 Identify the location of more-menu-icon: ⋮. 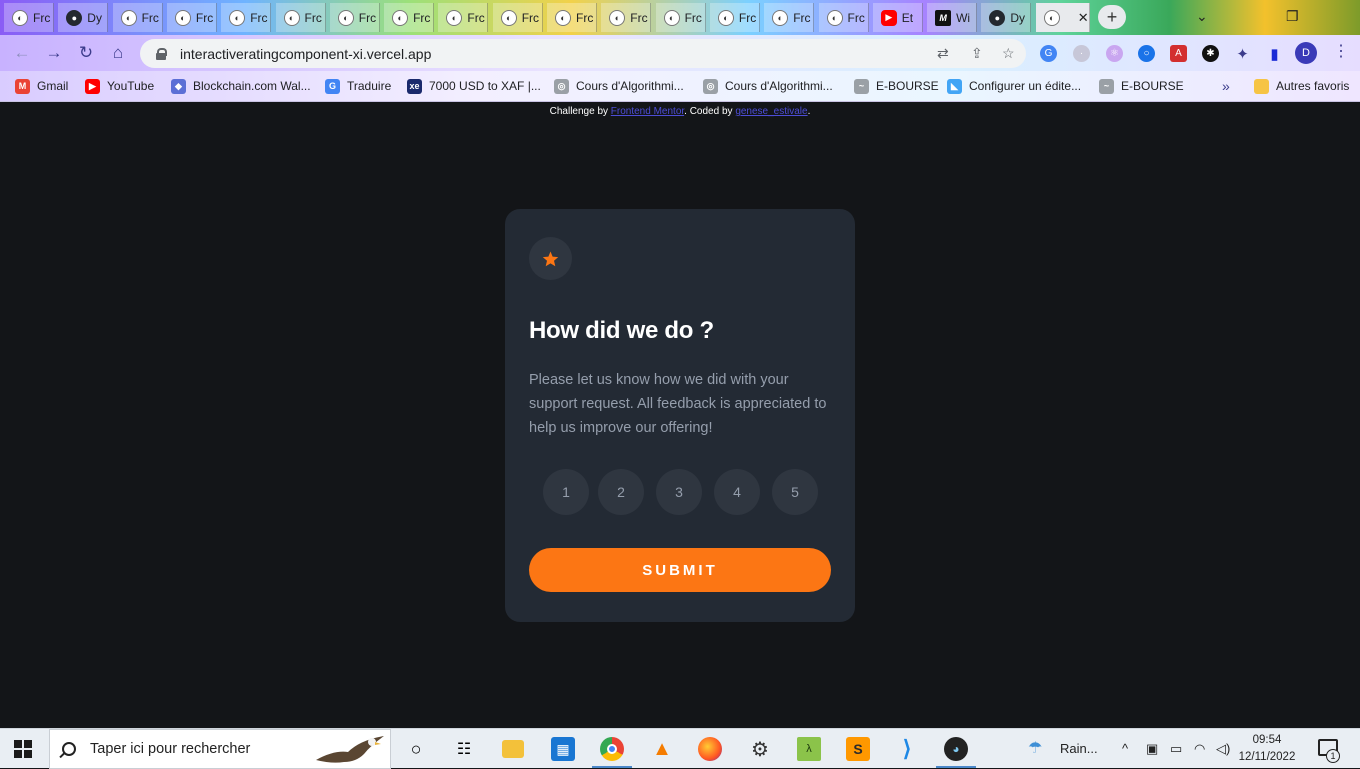
(1341, 51).